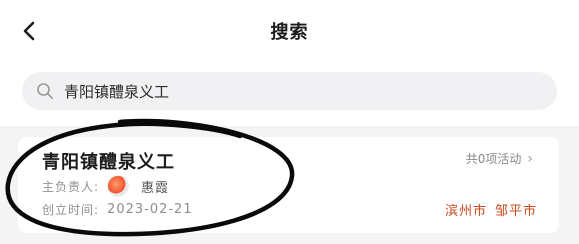 The height and width of the screenshot is (244, 579). Describe the element at coordinates (46, 91) in the screenshot. I see `search-icon` at that location.